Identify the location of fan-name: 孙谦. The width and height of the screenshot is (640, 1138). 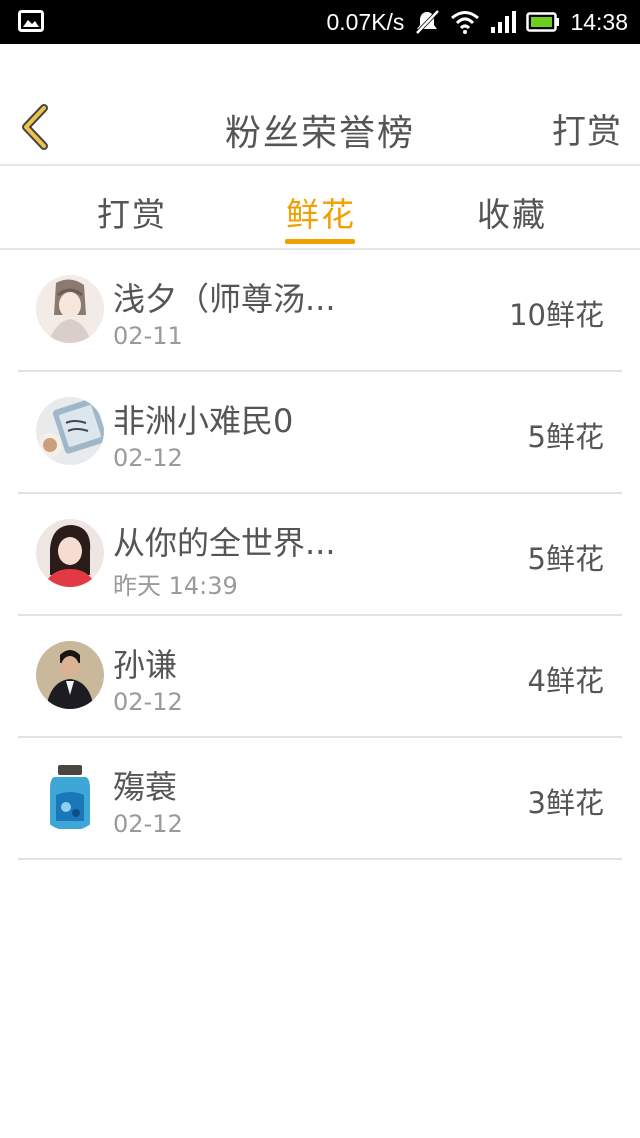
(145, 665).